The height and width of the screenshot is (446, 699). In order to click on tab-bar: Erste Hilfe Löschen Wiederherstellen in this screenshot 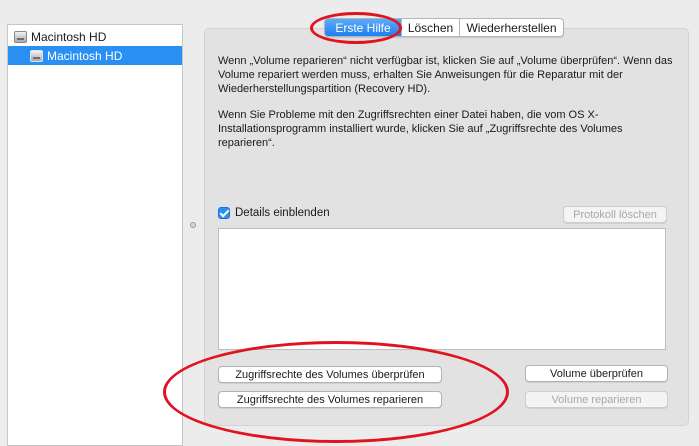, I will do `click(444, 27)`.